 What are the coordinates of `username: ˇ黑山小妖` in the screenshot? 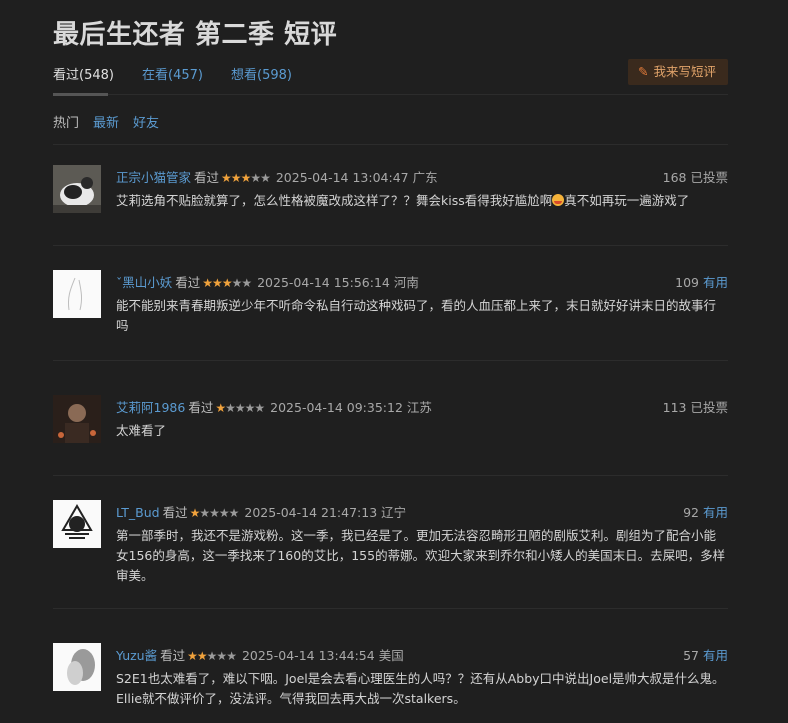 It's located at (144, 282).